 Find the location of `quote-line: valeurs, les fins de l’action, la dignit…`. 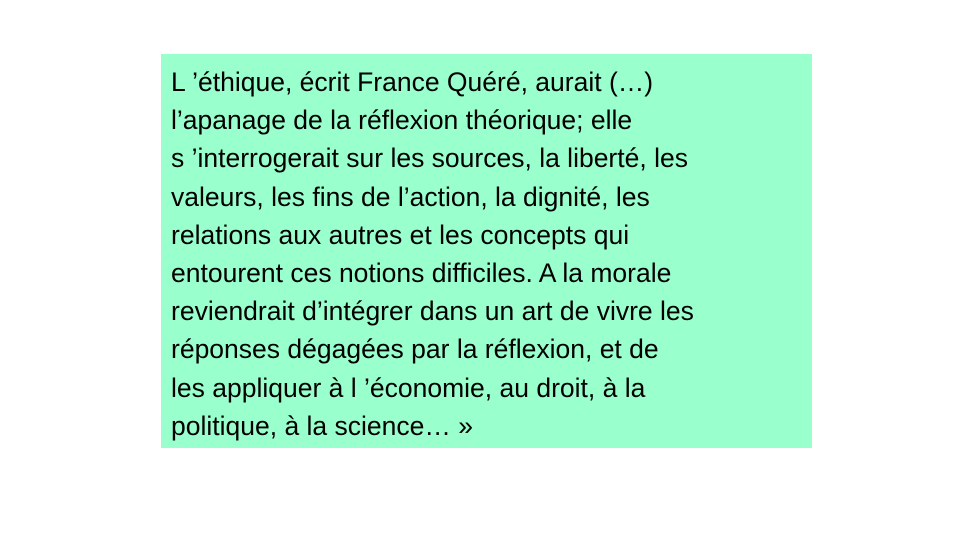

quote-line: valeurs, les fins de l’action, la dignit… is located at coordinates (410, 196).